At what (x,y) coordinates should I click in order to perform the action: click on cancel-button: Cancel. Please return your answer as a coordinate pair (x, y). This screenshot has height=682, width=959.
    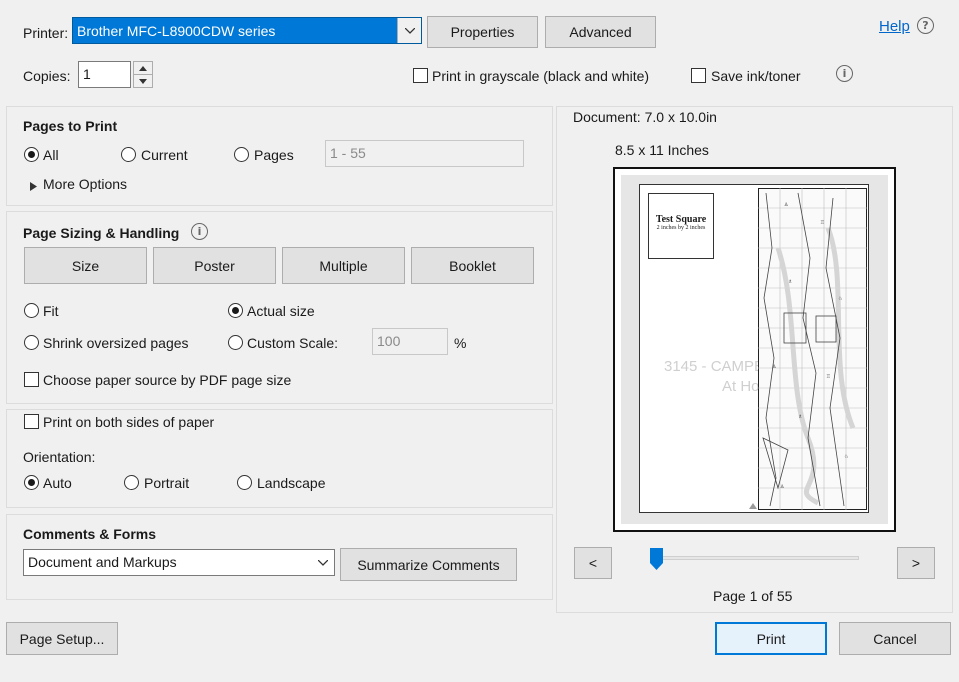
    Looking at the image, I should click on (895, 638).